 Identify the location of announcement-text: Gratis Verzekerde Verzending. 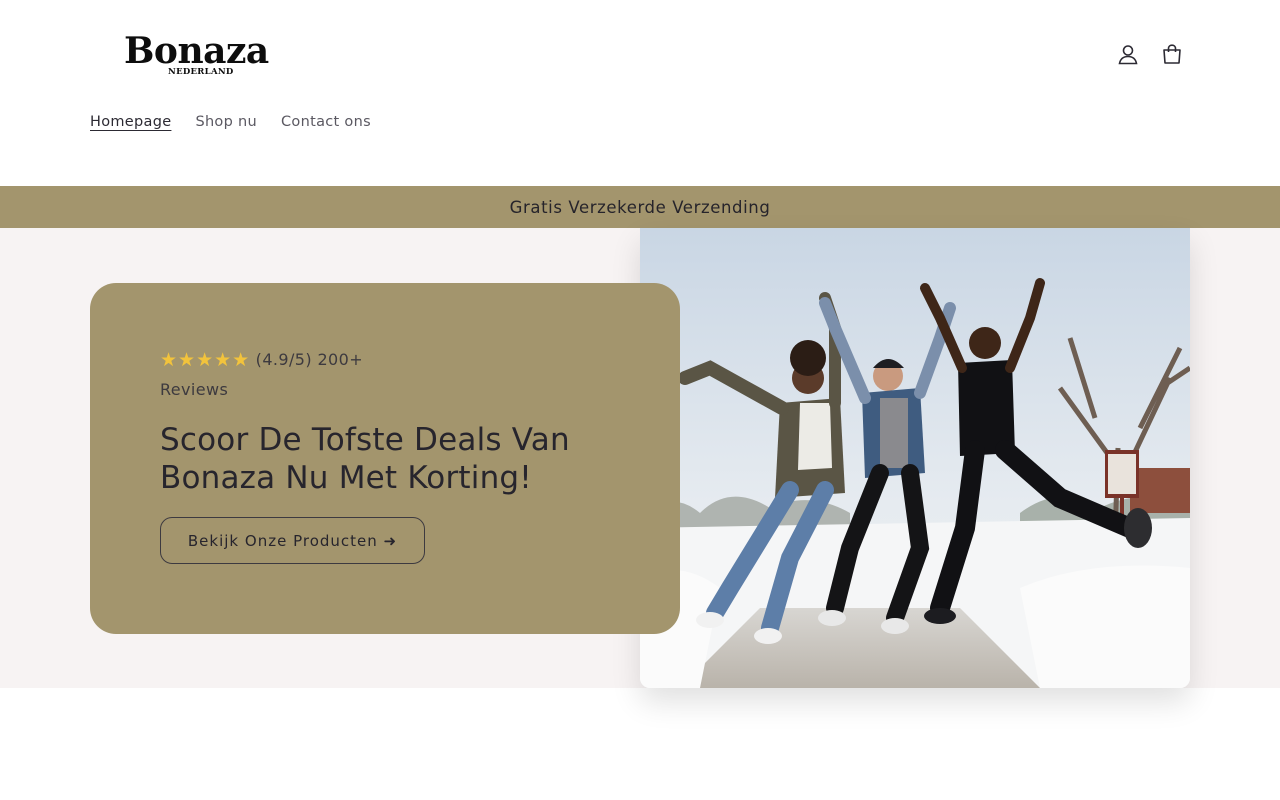
(640, 207).